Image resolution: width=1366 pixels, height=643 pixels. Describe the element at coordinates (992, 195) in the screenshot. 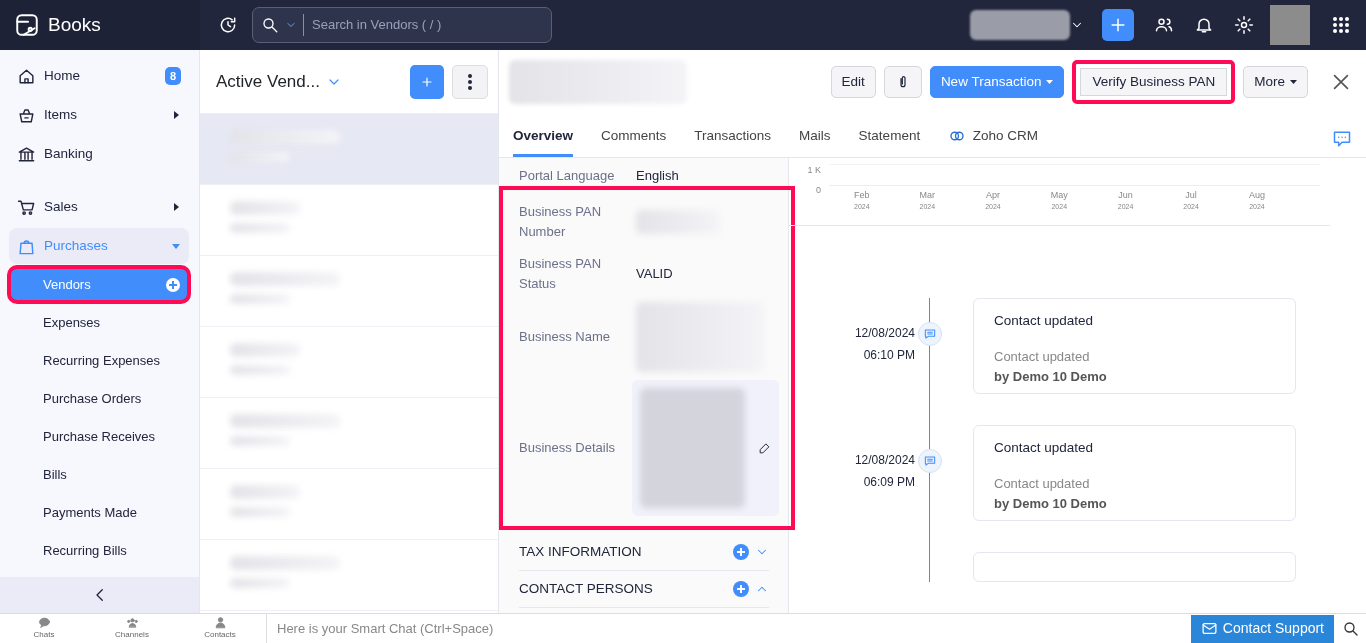

I see `axis-label: Apr` at that location.